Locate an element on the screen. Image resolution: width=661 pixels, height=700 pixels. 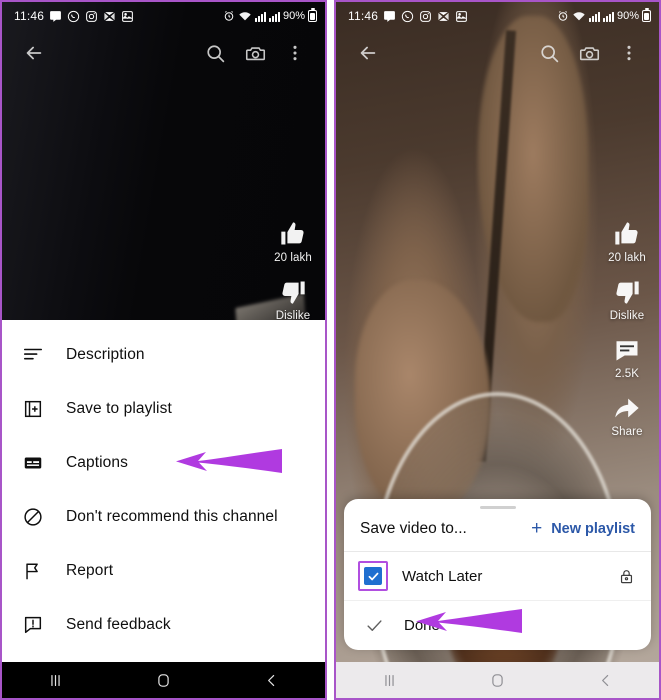
lock-icon is located at coordinates (626, 576).